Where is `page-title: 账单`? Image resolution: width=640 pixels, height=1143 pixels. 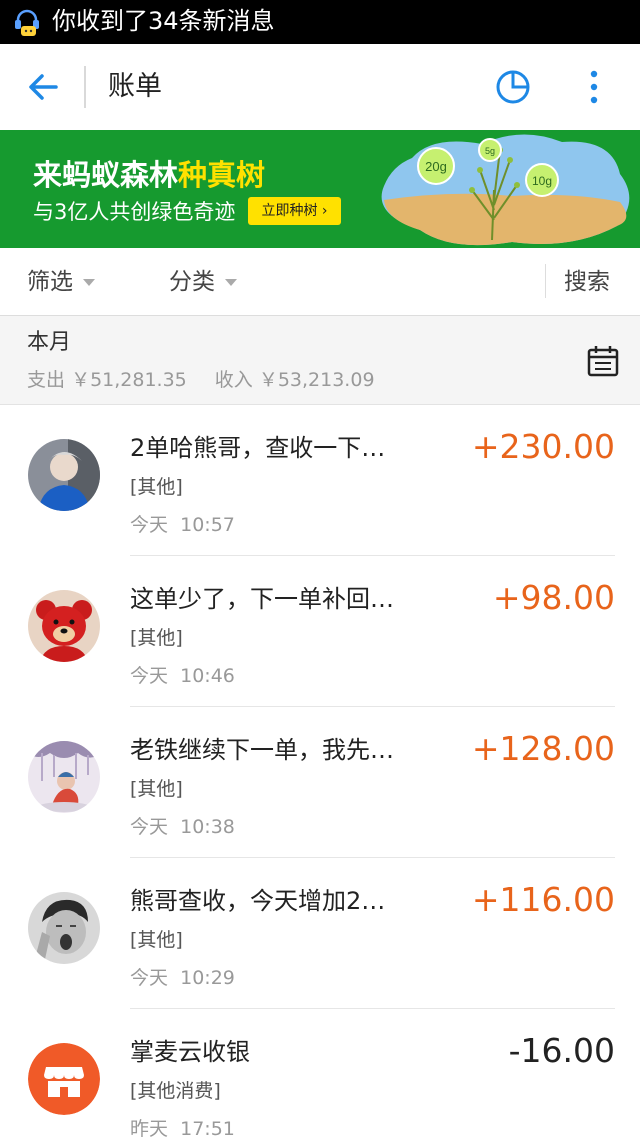 page-title: 账单 is located at coordinates (135, 86).